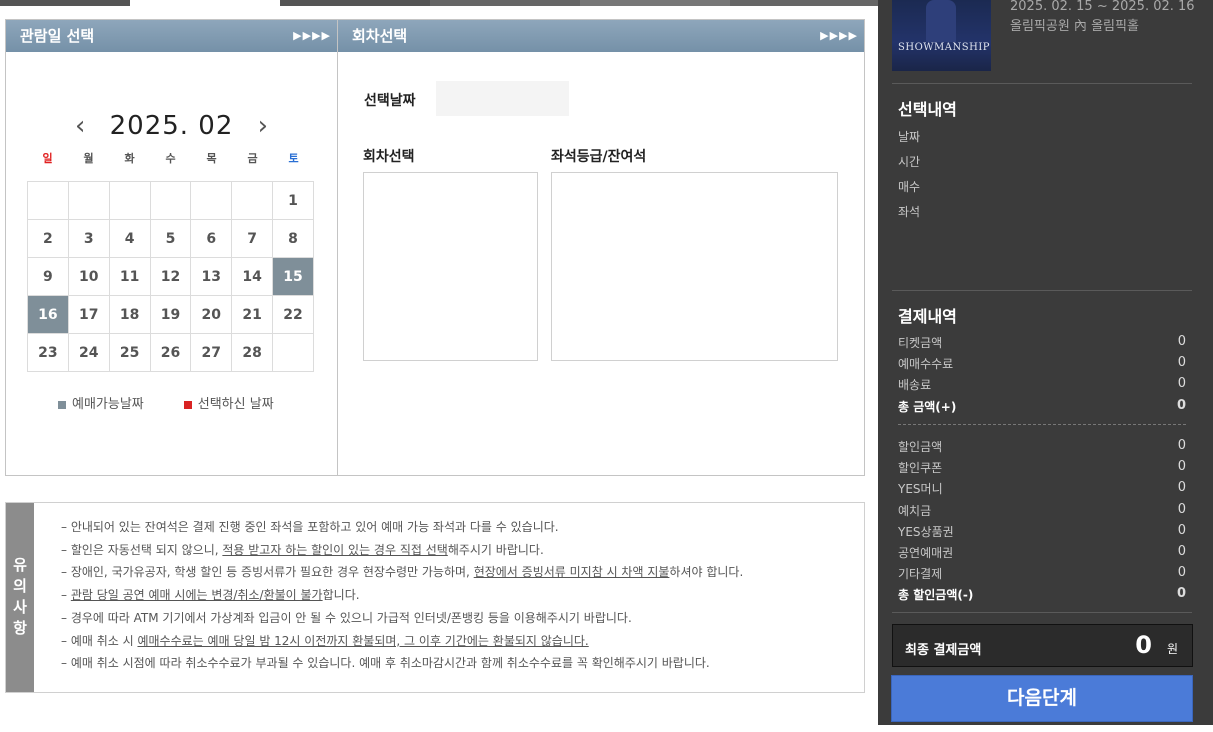 This screenshot has width=1213, height=732. What do you see at coordinates (263, 126) in the screenshot?
I see `chevron-right-icon: ›` at bounding box center [263, 126].